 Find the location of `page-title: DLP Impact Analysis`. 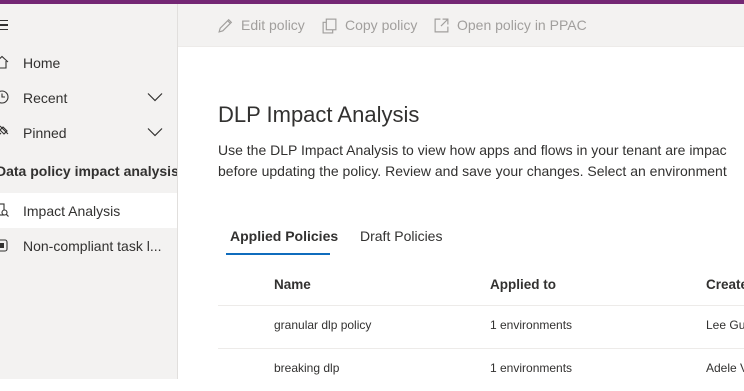

page-title: DLP Impact Analysis is located at coordinates (319, 114).